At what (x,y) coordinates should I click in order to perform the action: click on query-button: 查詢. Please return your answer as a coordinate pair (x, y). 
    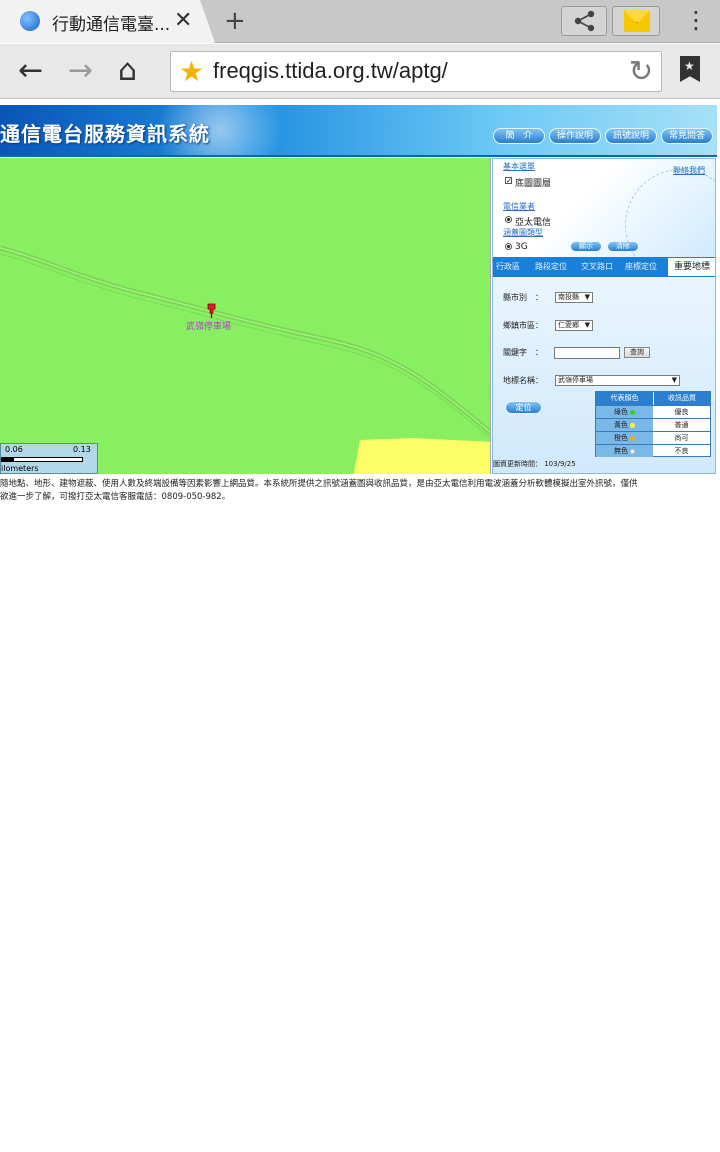
    Looking at the image, I should click on (637, 352).